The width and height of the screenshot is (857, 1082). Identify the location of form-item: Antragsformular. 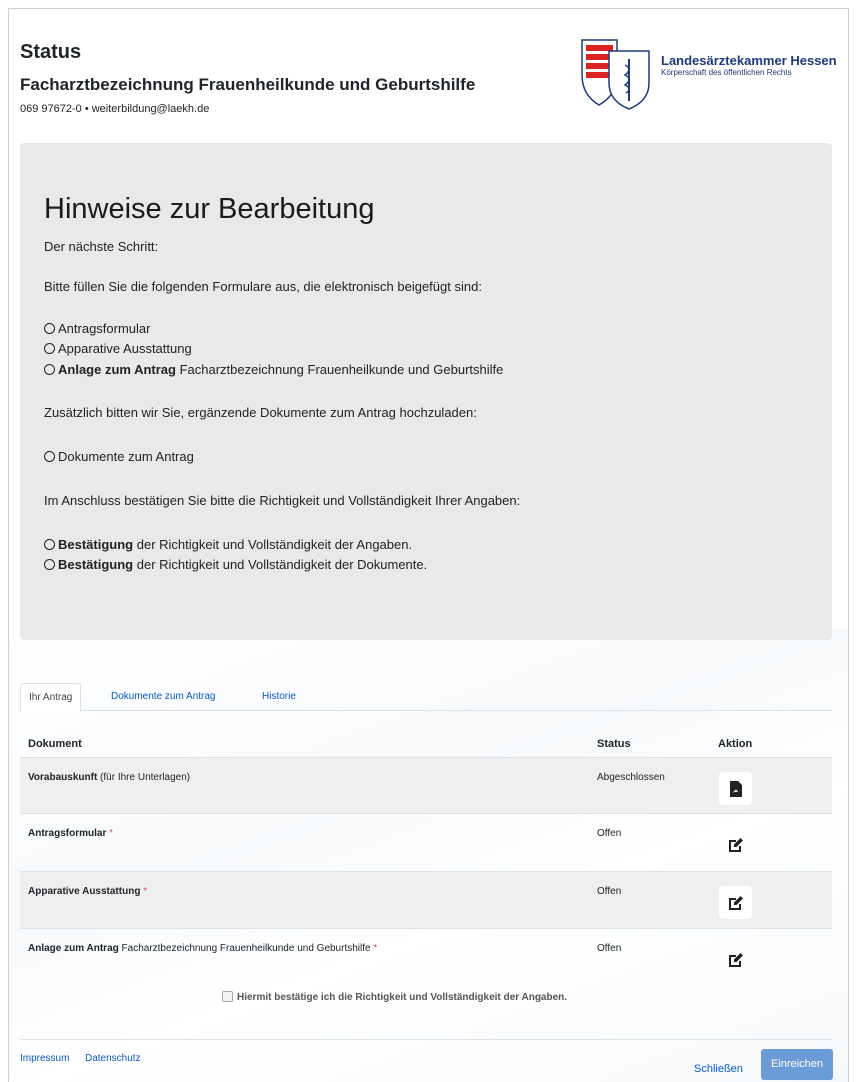
(97, 328).